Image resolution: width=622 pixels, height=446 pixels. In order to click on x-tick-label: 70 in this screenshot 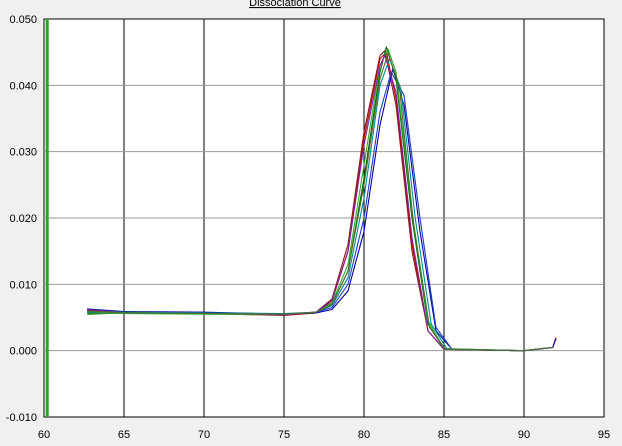, I will do `click(204, 435)`.